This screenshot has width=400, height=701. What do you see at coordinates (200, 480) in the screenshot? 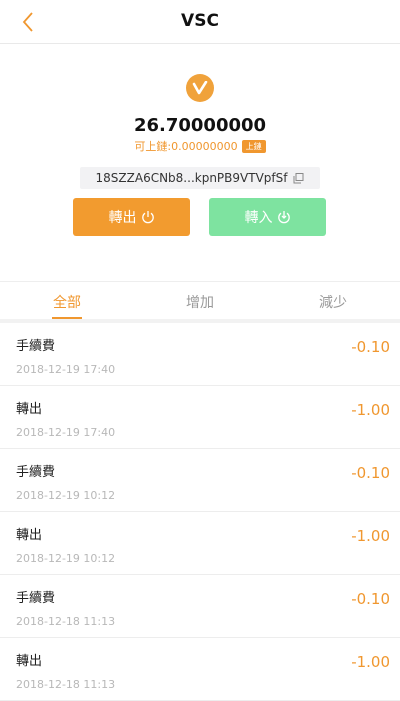
I see `list-item: 手續費 2018-12-19 10:12 -0.10` at bounding box center [200, 480].